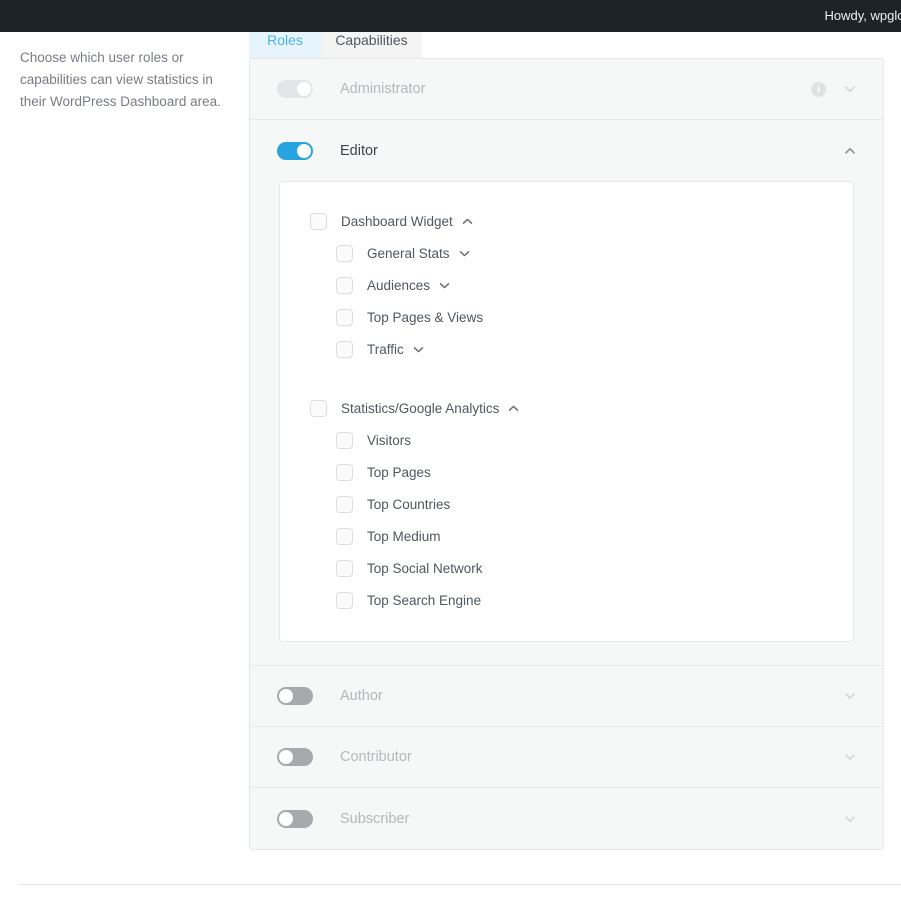  What do you see at coordinates (344, 317) in the screenshot?
I see `checkbox-top-pages-views` at bounding box center [344, 317].